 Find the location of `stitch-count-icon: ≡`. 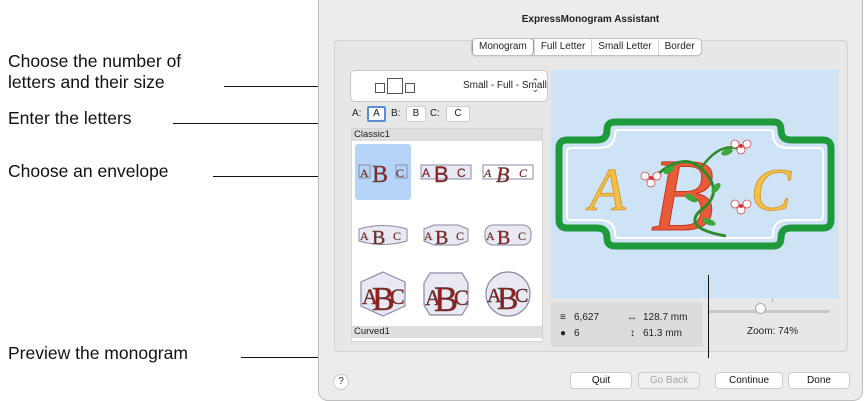

stitch-count-icon: ≡ is located at coordinates (563, 317).